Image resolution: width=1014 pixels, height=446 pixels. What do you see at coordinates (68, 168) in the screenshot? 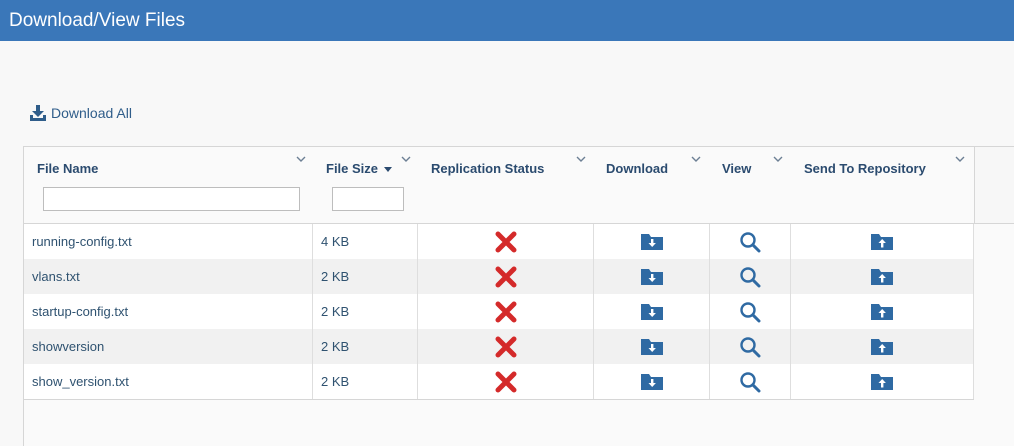
I see `column-label-file-name: File Name` at bounding box center [68, 168].